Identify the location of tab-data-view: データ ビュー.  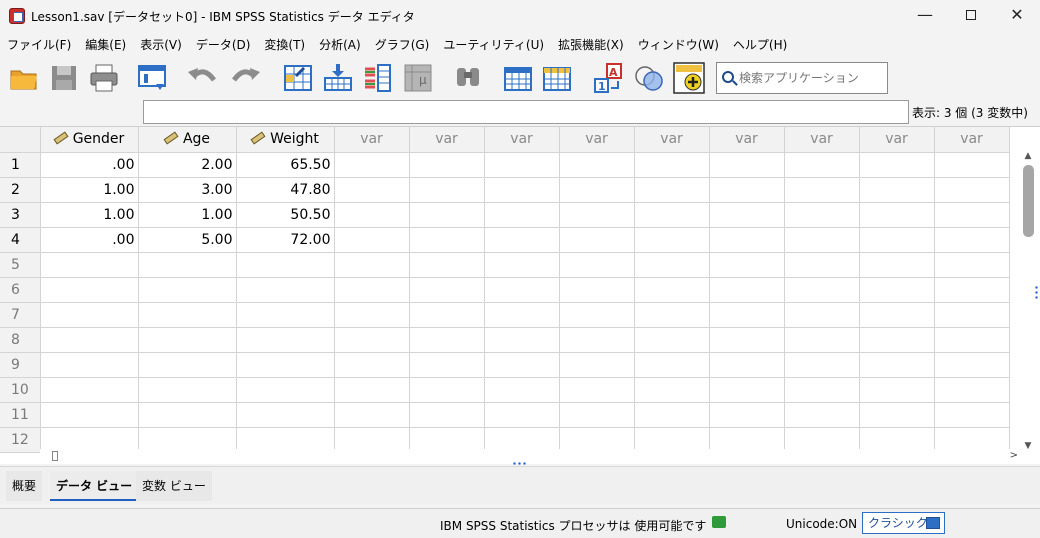
(94, 486).